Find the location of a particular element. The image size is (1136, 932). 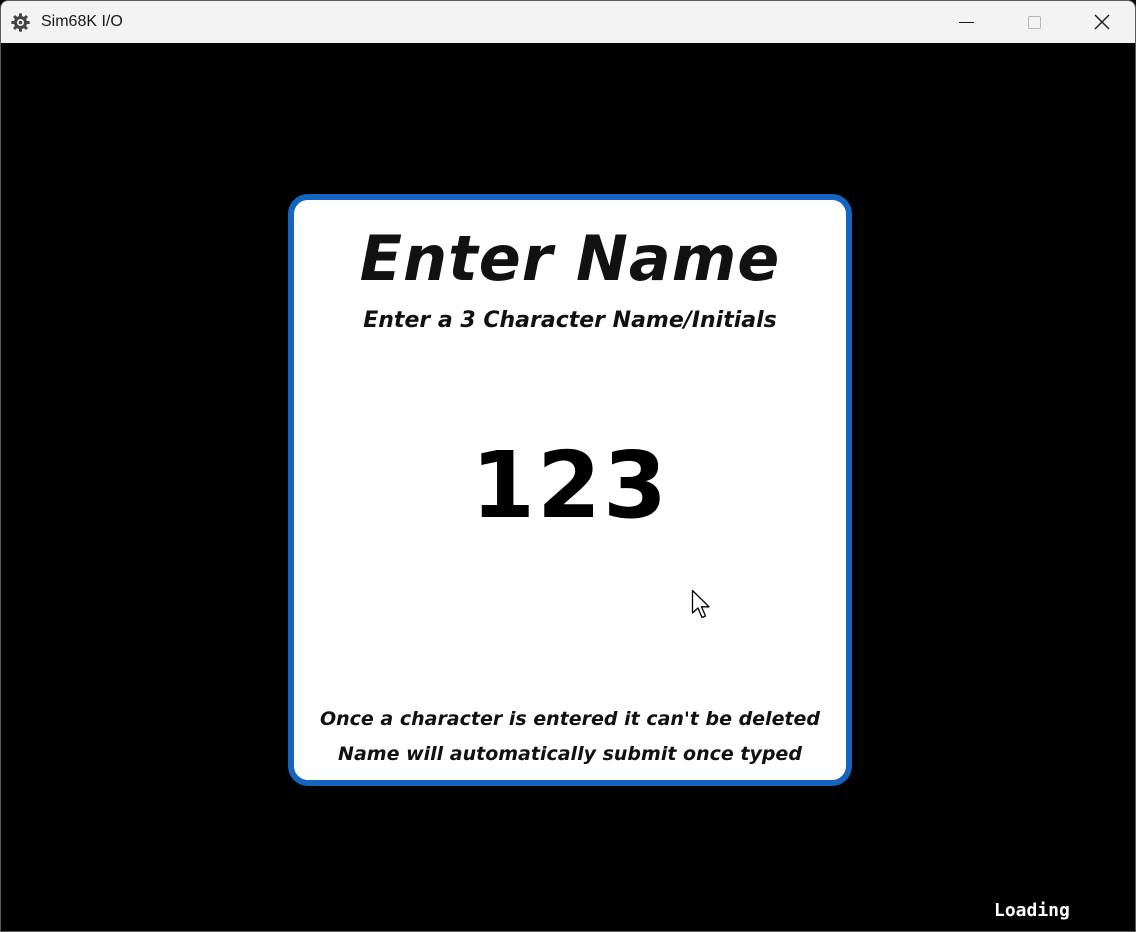

maximize-icon is located at coordinates (1034, 22).